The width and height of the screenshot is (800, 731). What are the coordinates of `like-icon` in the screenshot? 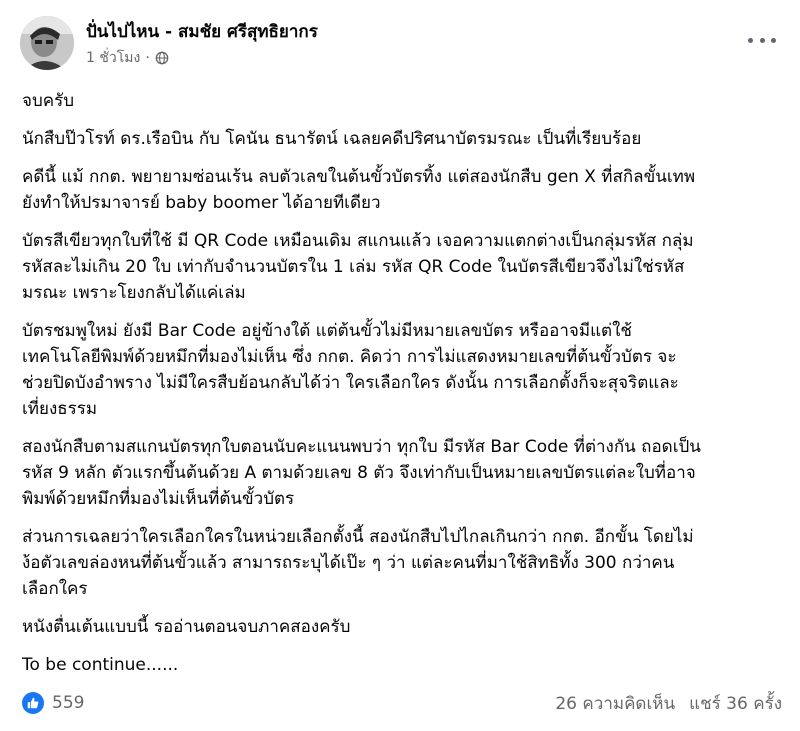 It's located at (33, 703).